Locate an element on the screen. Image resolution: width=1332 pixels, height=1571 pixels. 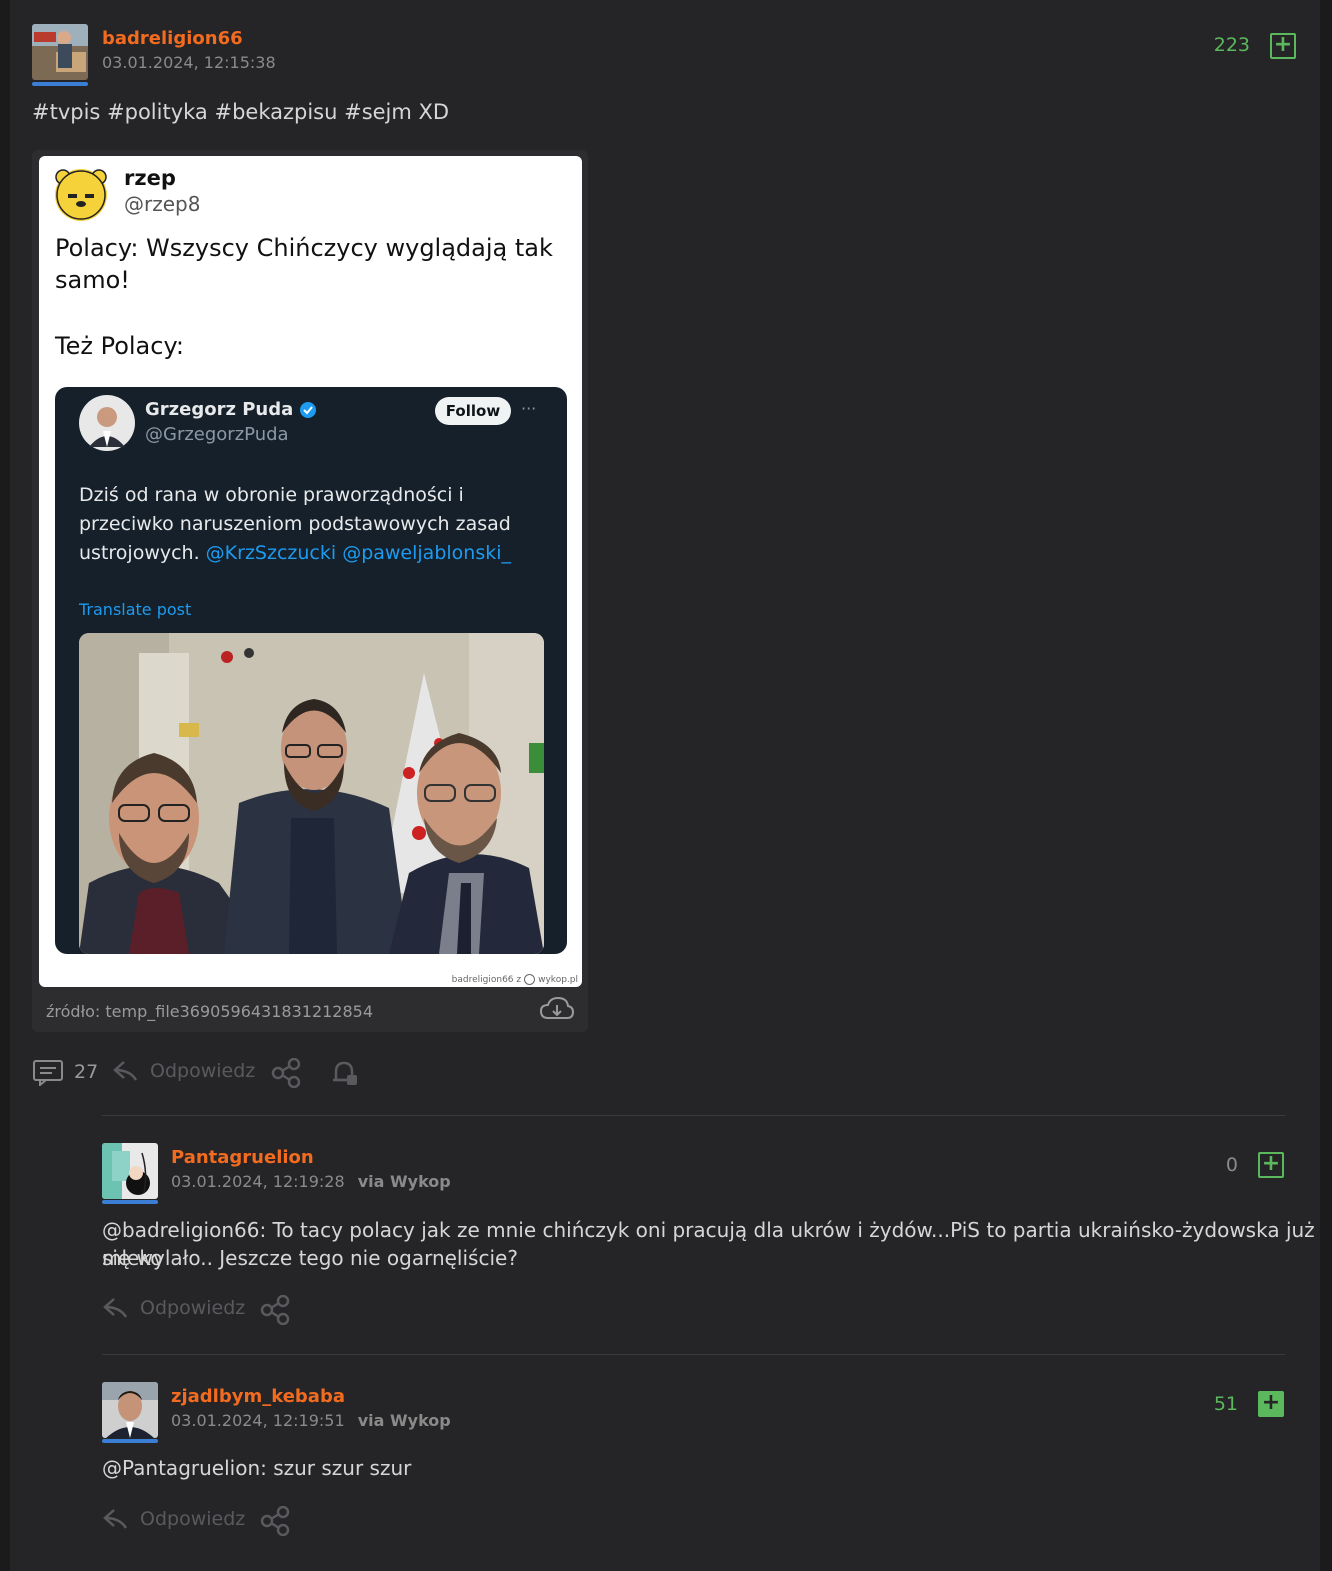
verified-icon is located at coordinates (308, 409).